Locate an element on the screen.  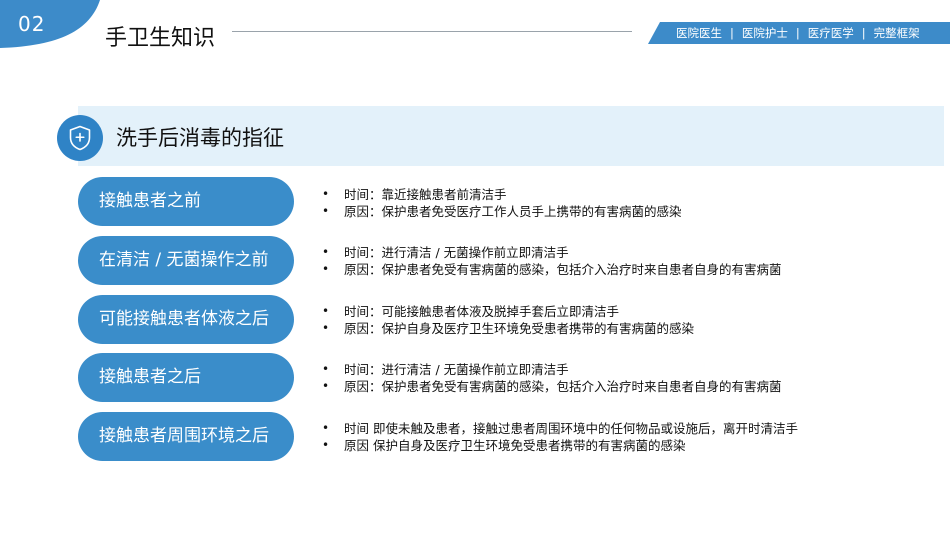
section-title: 洗手后消毒的指征 is located at coordinates (200, 138).